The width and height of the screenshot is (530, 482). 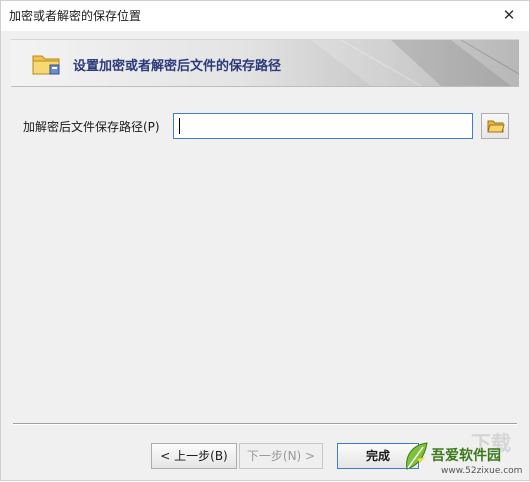 I want to click on text-caret, so click(x=179, y=126).